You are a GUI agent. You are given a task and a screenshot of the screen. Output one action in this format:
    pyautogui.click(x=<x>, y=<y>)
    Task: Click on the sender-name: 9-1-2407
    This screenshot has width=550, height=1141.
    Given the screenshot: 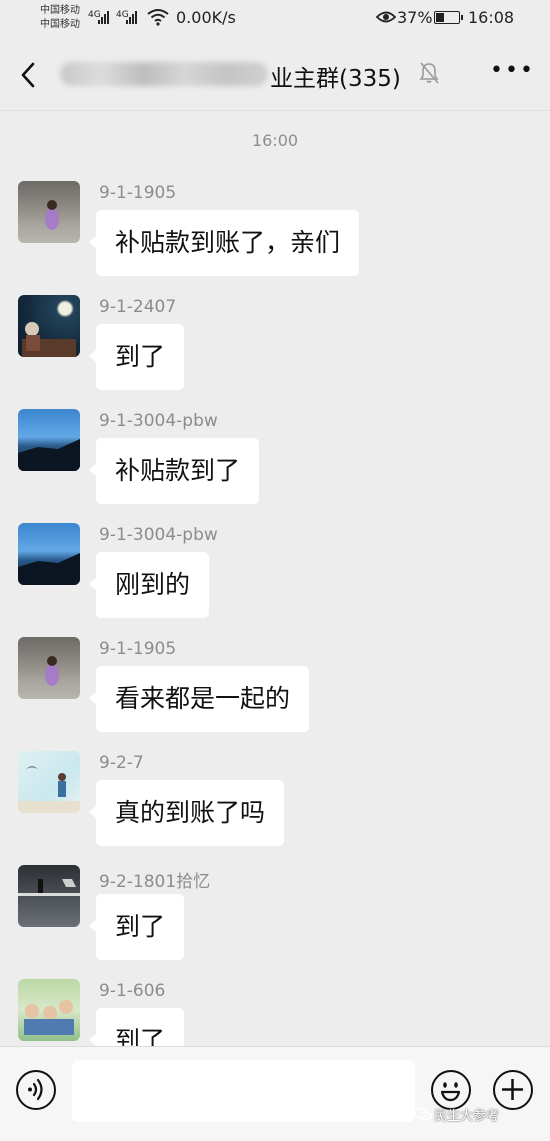 What is the action you would take?
    pyautogui.click(x=138, y=307)
    